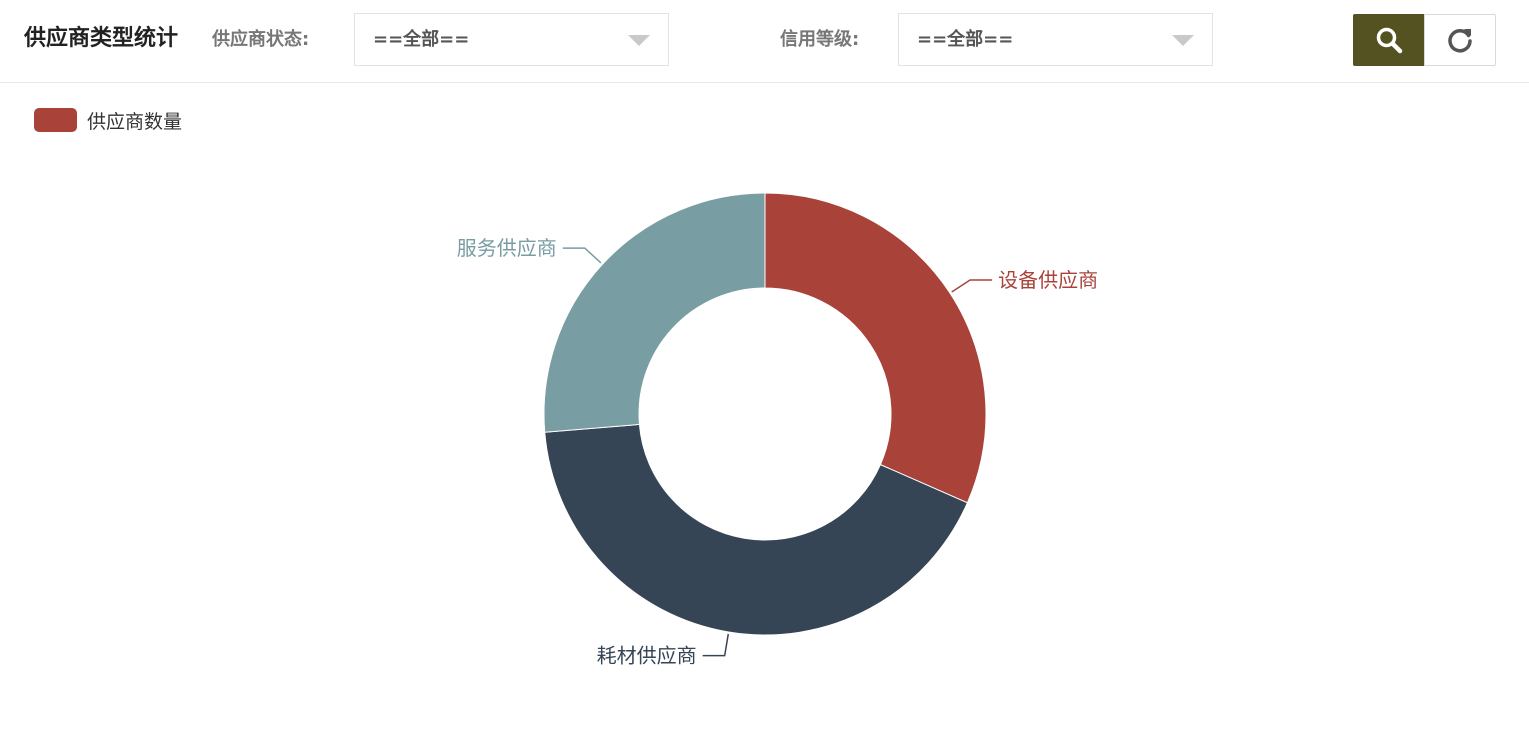 This screenshot has width=1529, height=745. Describe the element at coordinates (647, 656) in the screenshot. I see `slice-label-1: 耗材供应商` at that location.